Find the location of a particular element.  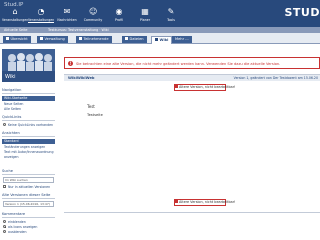

tab-participants-label: Teilnehmende is located at coordinates (96, 39).